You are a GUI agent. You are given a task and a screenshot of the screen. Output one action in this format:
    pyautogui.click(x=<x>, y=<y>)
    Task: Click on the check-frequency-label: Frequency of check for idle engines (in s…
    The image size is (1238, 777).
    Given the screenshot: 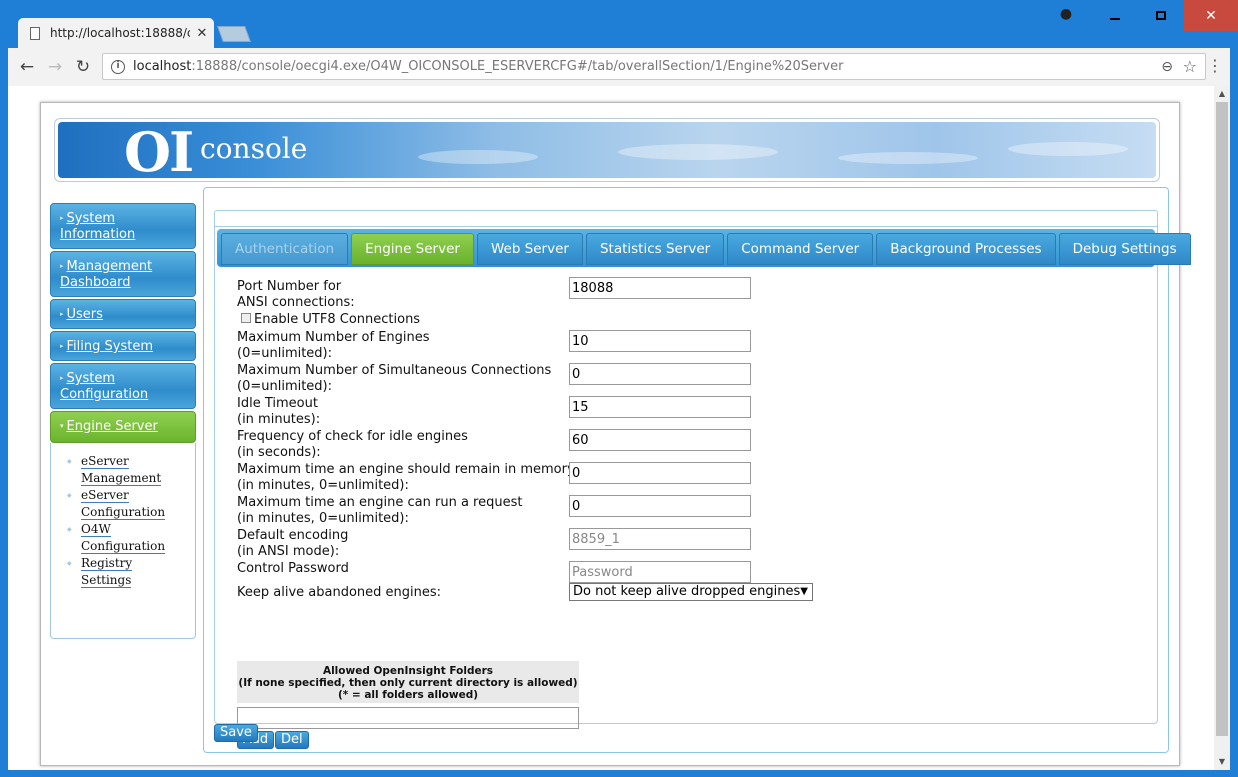 What is the action you would take?
    pyautogui.click(x=352, y=444)
    